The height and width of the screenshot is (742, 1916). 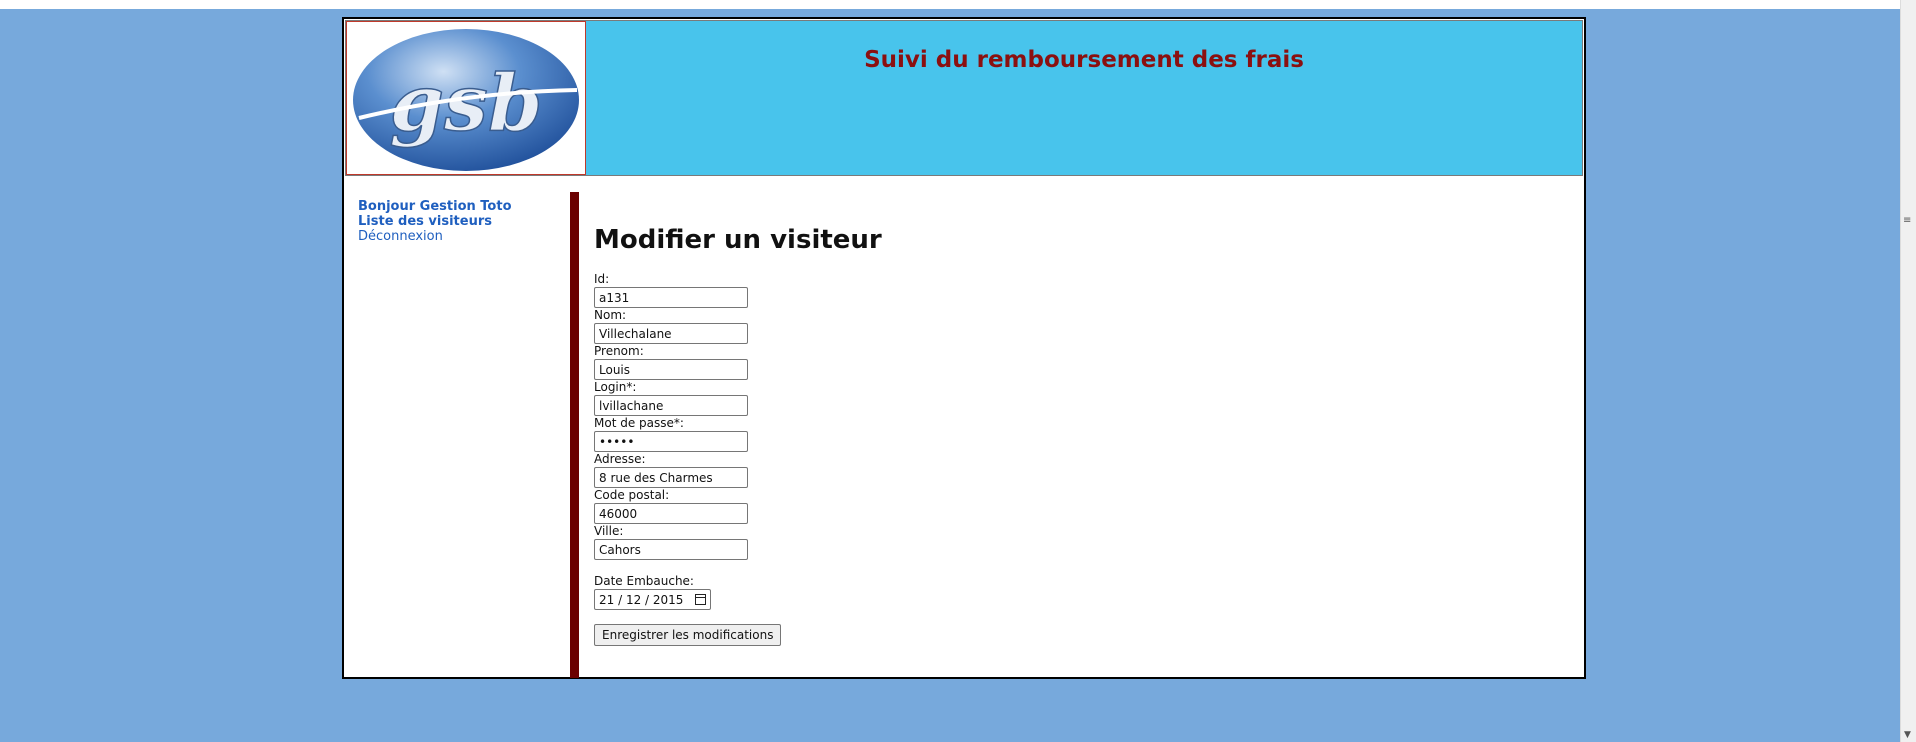 I want to click on calendar-icon, so click(x=700, y=599).